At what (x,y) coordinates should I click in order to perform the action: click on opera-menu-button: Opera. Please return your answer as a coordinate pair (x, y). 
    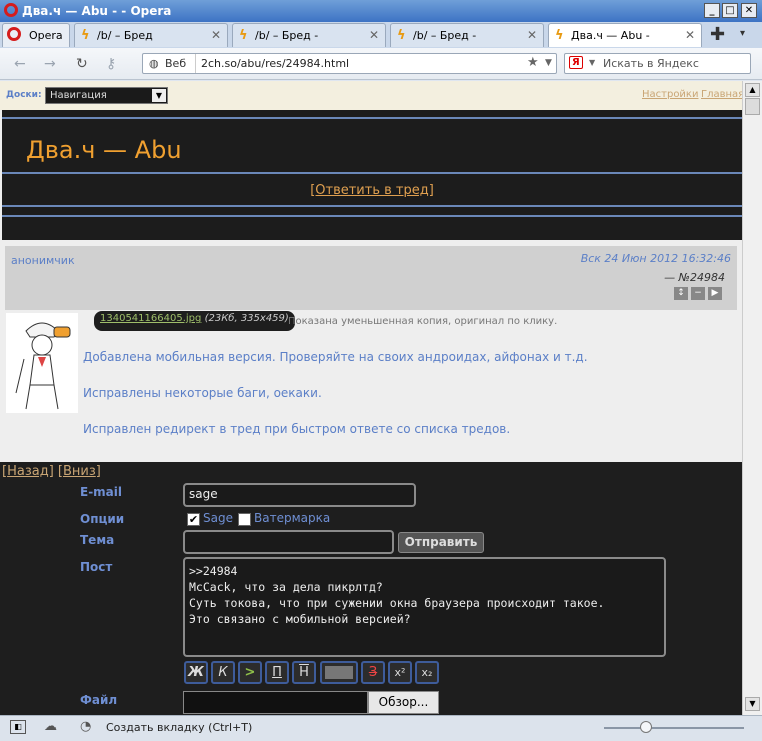
    Looking at the image, I should click on (36, 35).